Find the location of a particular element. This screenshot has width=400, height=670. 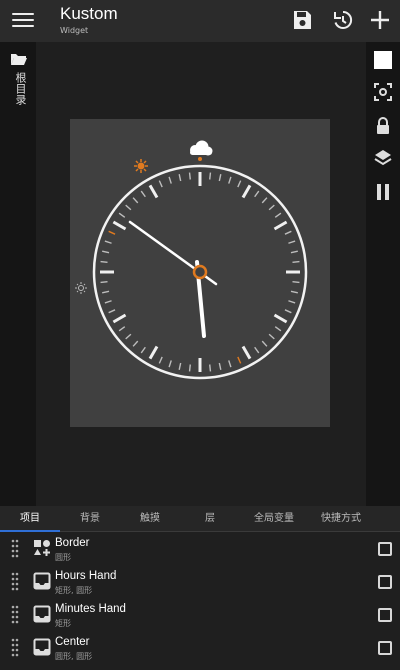

center-dot is located at coordinates (200, 272).